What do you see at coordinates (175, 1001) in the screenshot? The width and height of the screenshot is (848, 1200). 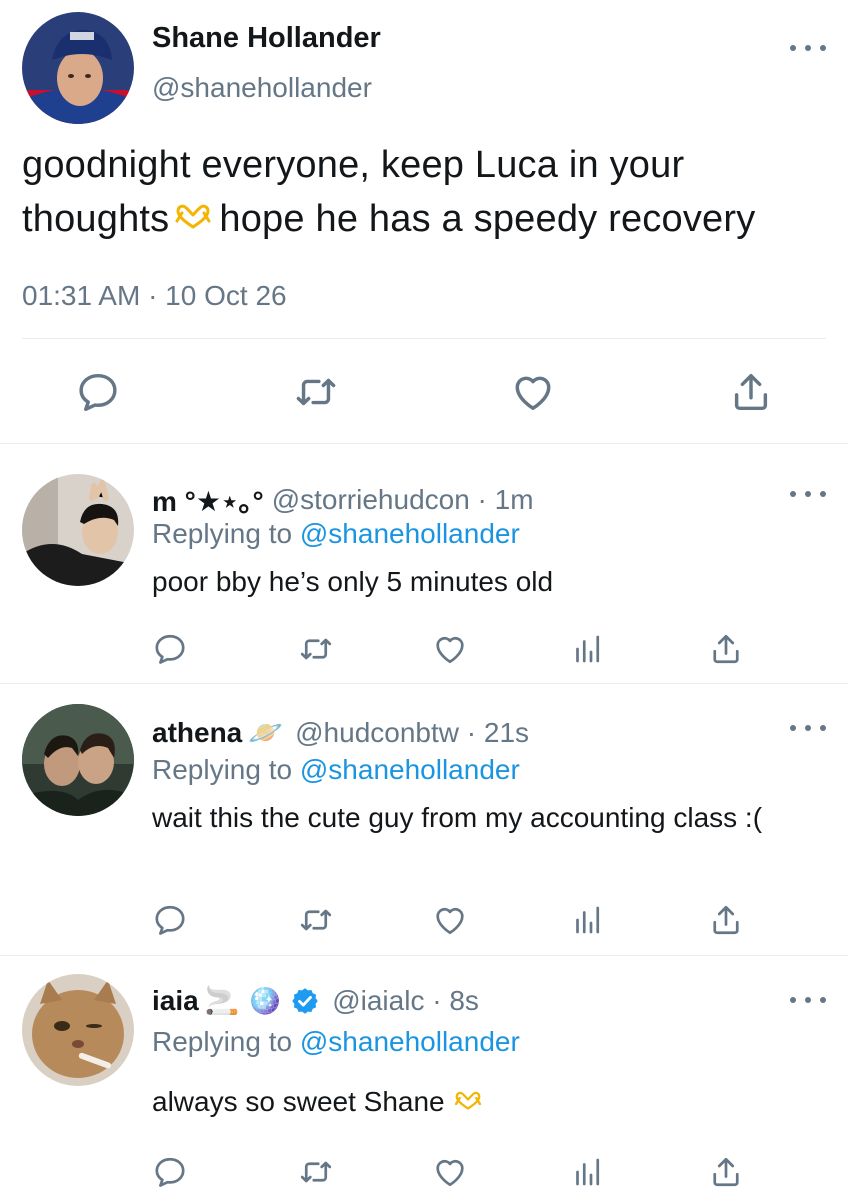 I see `author-name: iaia` at bounding box center [175, 1001].